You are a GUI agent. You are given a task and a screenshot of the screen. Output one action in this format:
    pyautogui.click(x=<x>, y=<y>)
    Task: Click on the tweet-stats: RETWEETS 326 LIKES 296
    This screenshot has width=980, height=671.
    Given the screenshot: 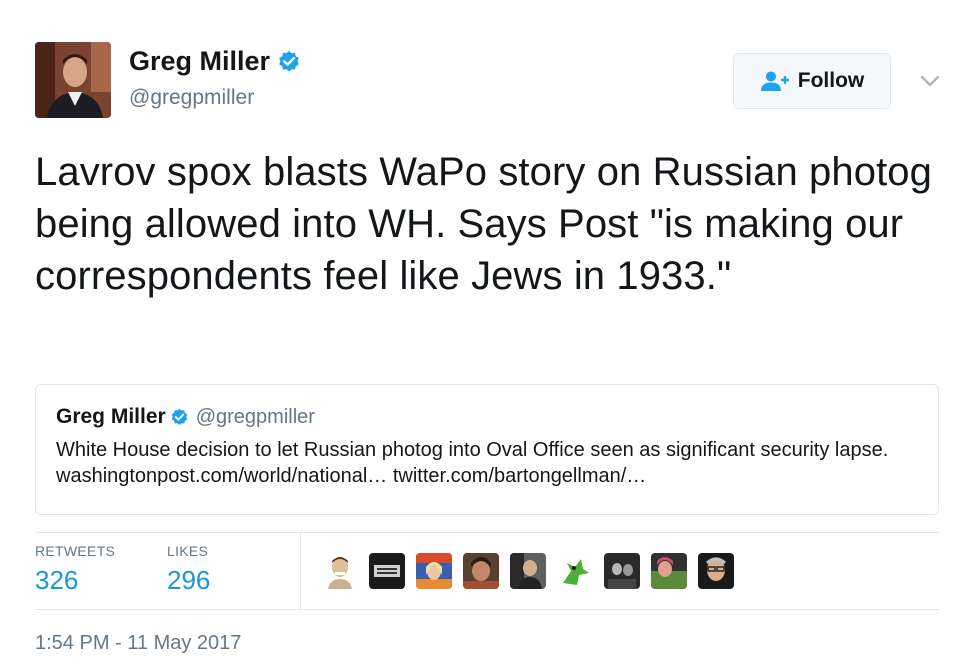 What is the action you would take?
    pyautogui.click(x=487, y=571)
    